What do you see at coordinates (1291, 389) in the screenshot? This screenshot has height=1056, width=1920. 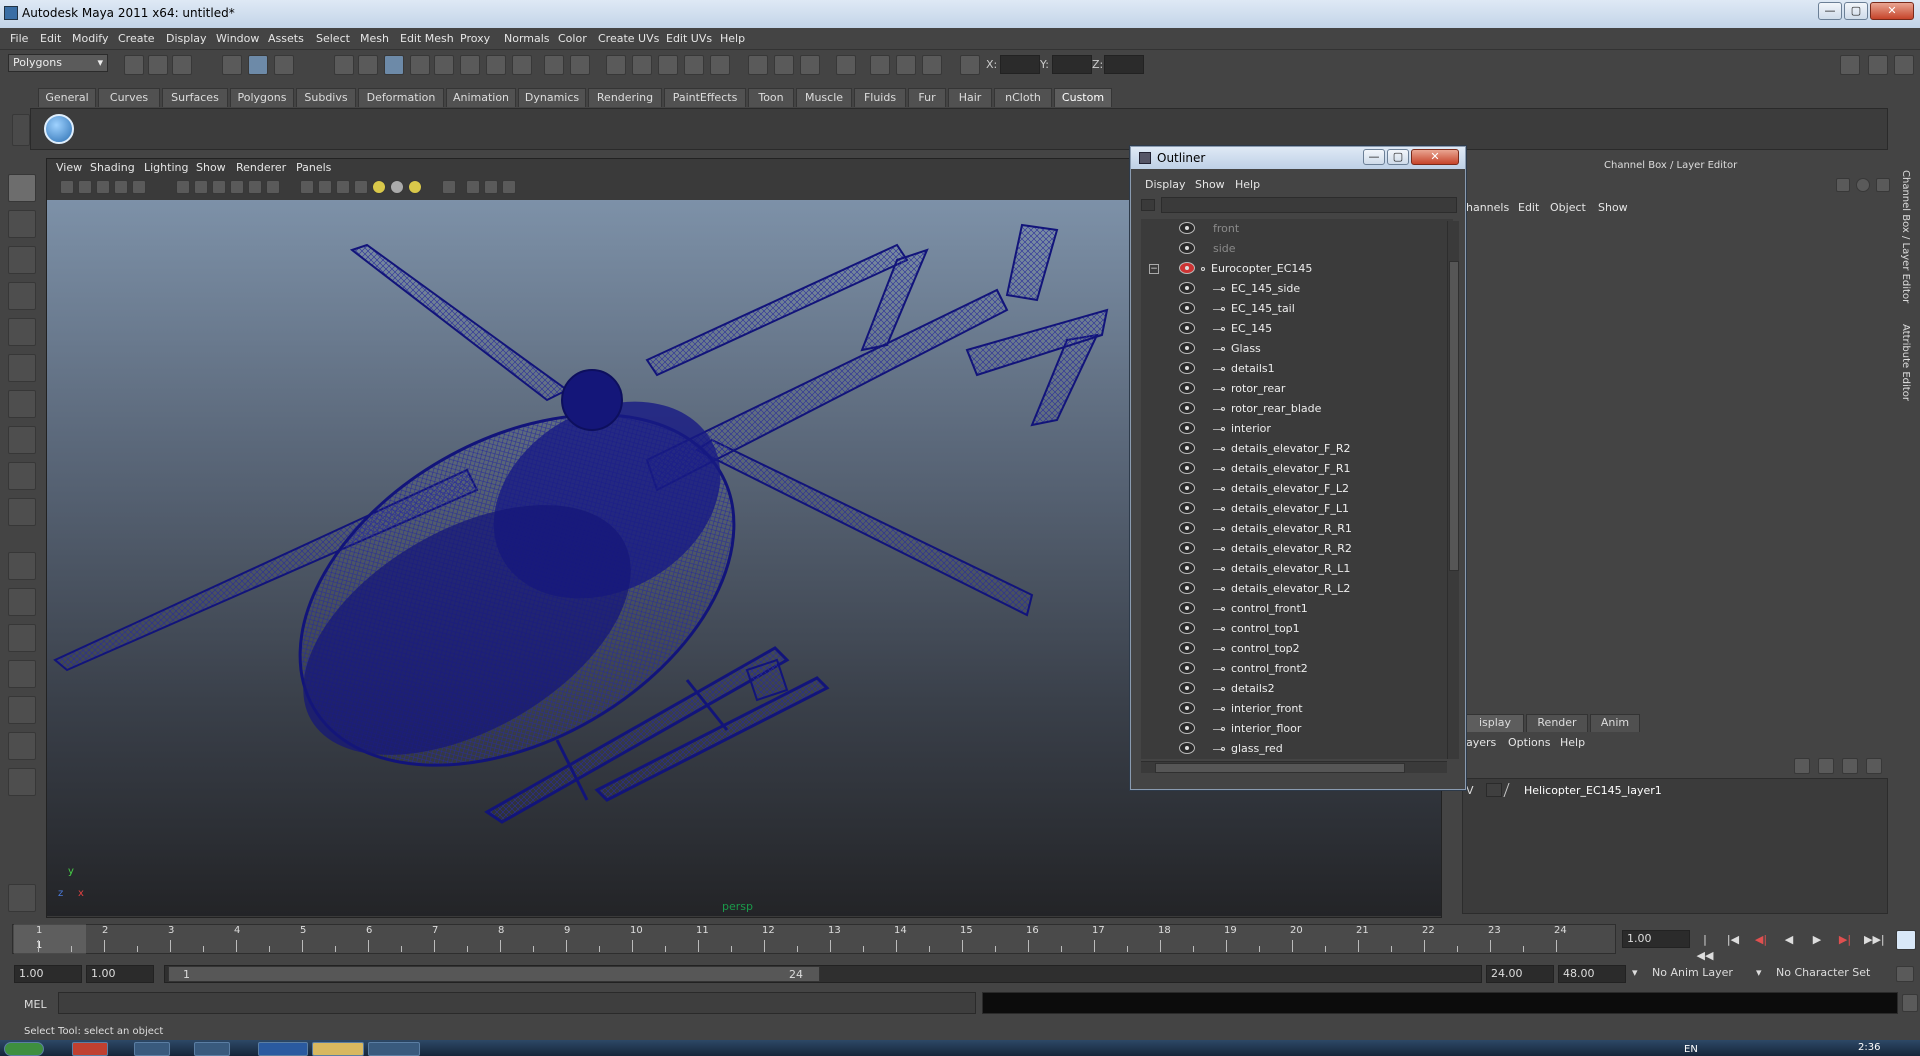 I see `outliner-item: rotor_rear` at bounding box center [1291, 389].